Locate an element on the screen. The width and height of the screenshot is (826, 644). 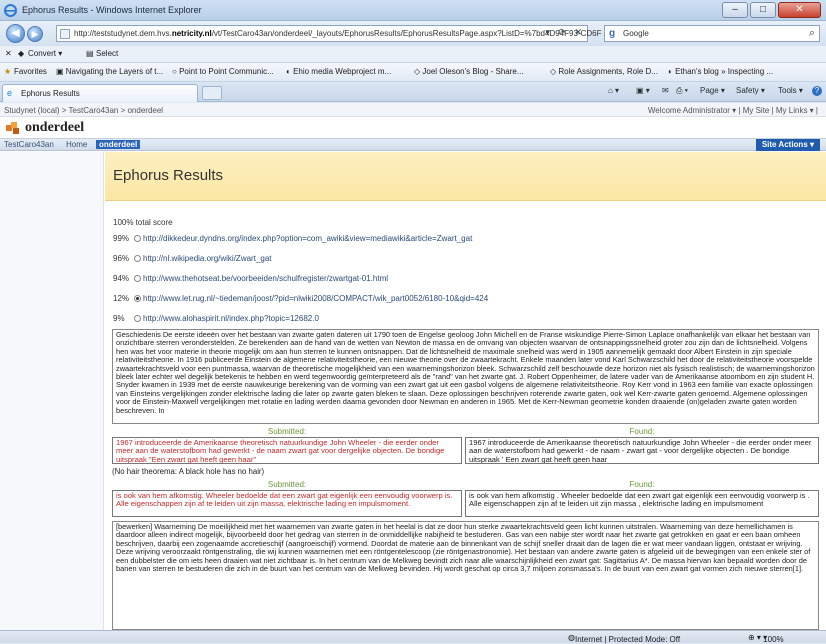
select-button: Select is located at coordinates (107, 53).